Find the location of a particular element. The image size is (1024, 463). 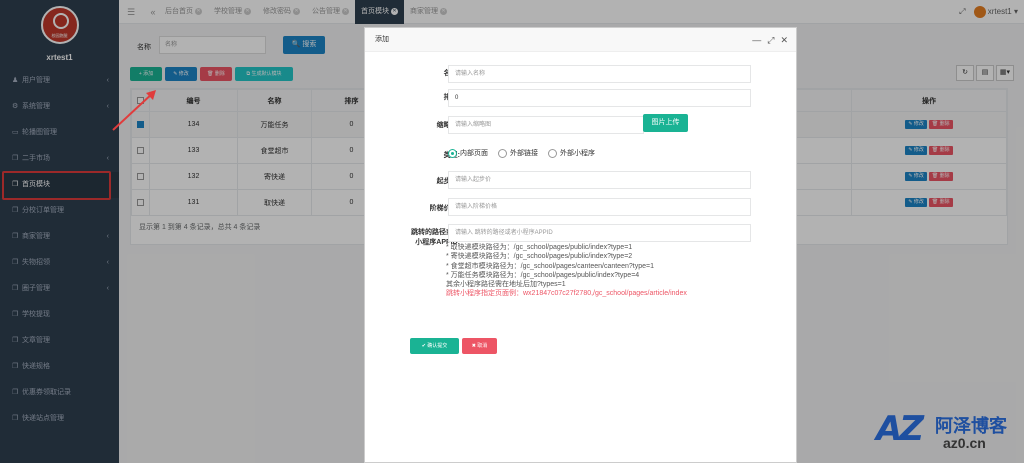

modal-title: 添加 is located at coordinates (382, 39).